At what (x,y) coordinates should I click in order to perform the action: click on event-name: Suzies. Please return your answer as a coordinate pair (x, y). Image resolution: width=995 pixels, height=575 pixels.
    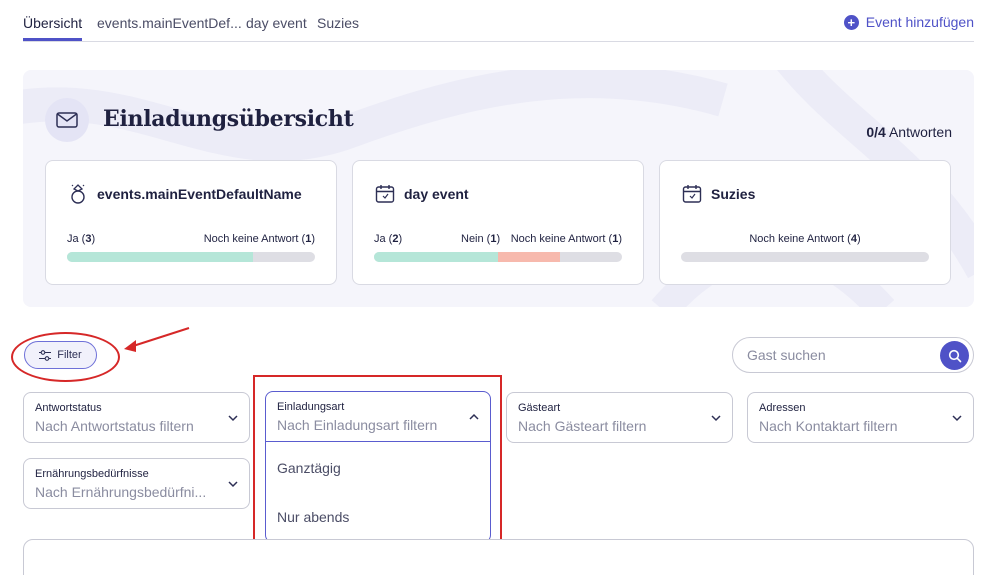
    Looking at the image, I should click on (733, 194).